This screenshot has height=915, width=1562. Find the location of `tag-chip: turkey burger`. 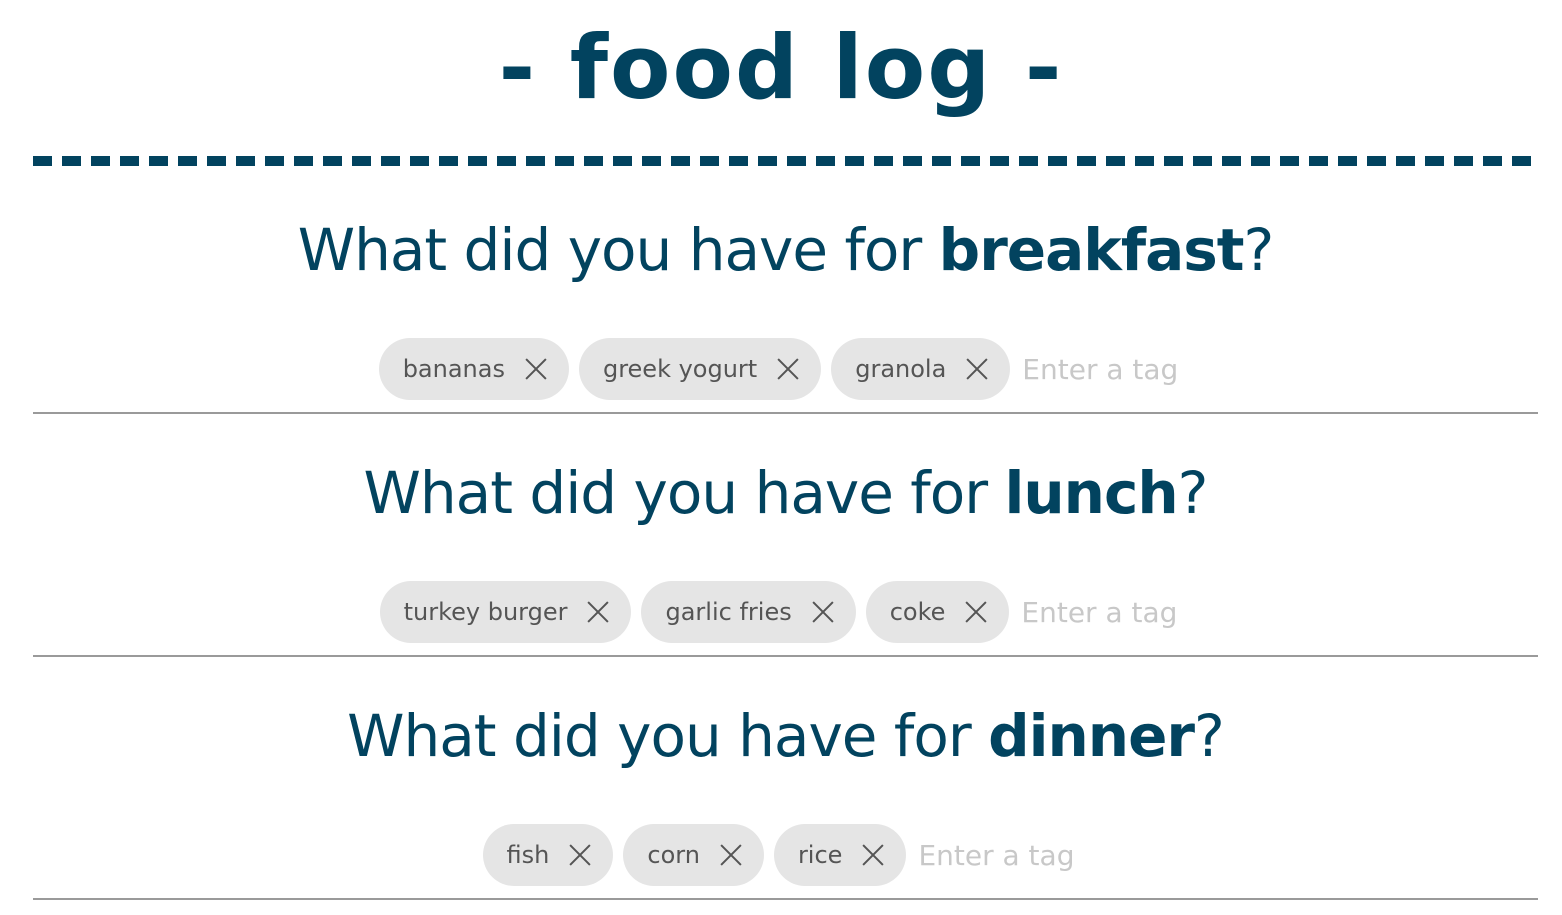

tag-chip: turkey burger is located at coordinates (505, 612).